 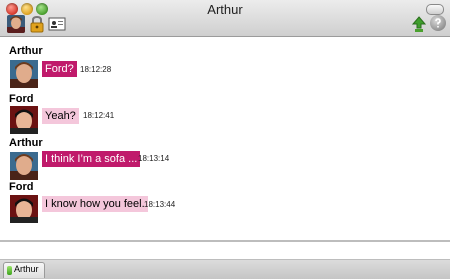 I want to click on send-file-icon, so click(x=419, y=24).